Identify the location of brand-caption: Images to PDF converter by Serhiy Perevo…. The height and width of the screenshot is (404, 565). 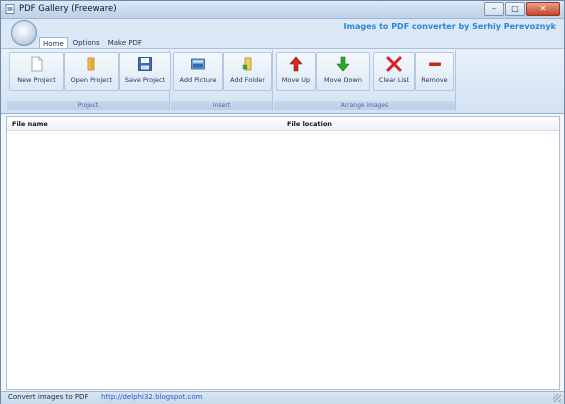
(449, 26).